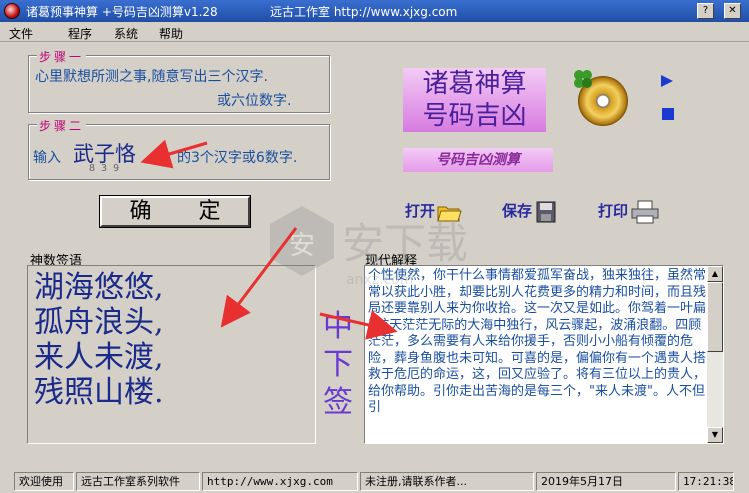  Describe the element at coordinates (302, 246) in the screenshot. I see `svg-text: 安` at that location.